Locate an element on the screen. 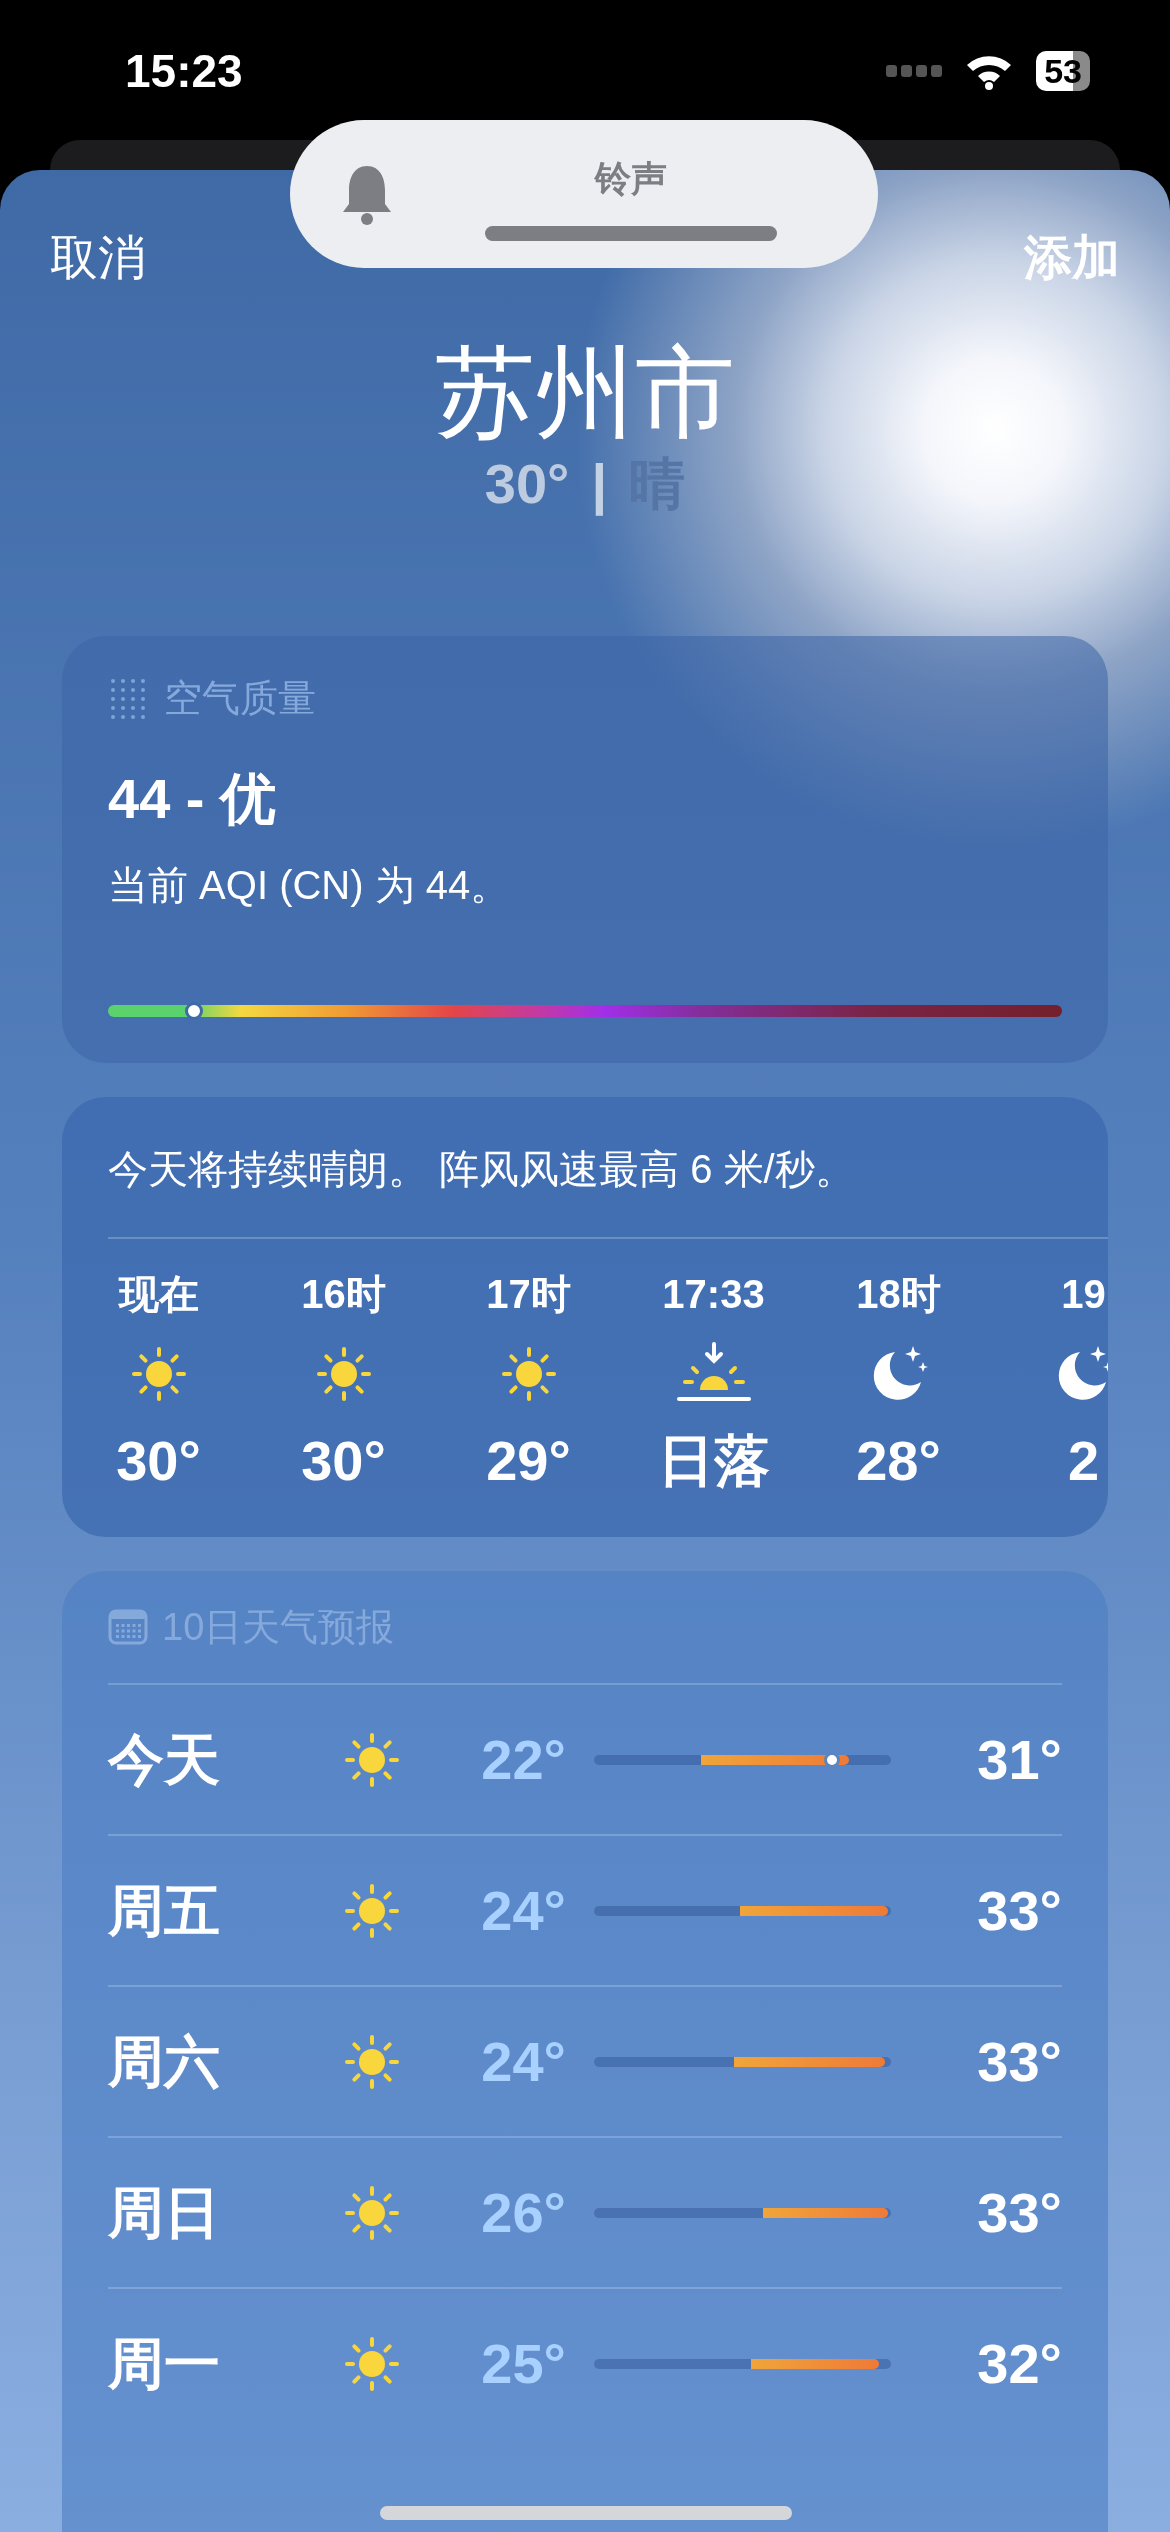  hour-label: 19 is located at coordinates (1083, 1294).